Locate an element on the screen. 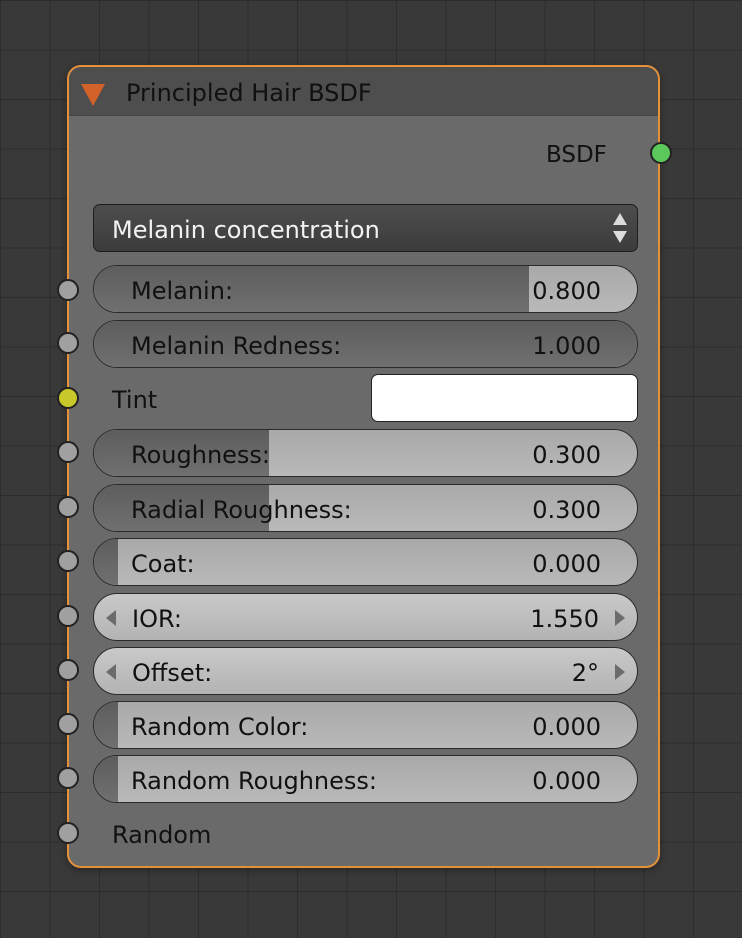 The height and width of the screenshot is (938, 742). output-label-bsdf: BSDF is located at coordinates (576, 155).